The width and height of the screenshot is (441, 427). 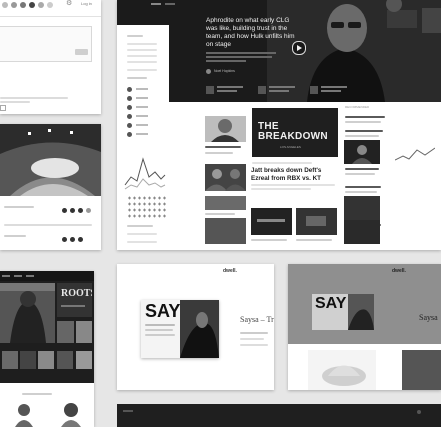 I want to click on settings-icon: ⚙, so click(x=69, y=3).